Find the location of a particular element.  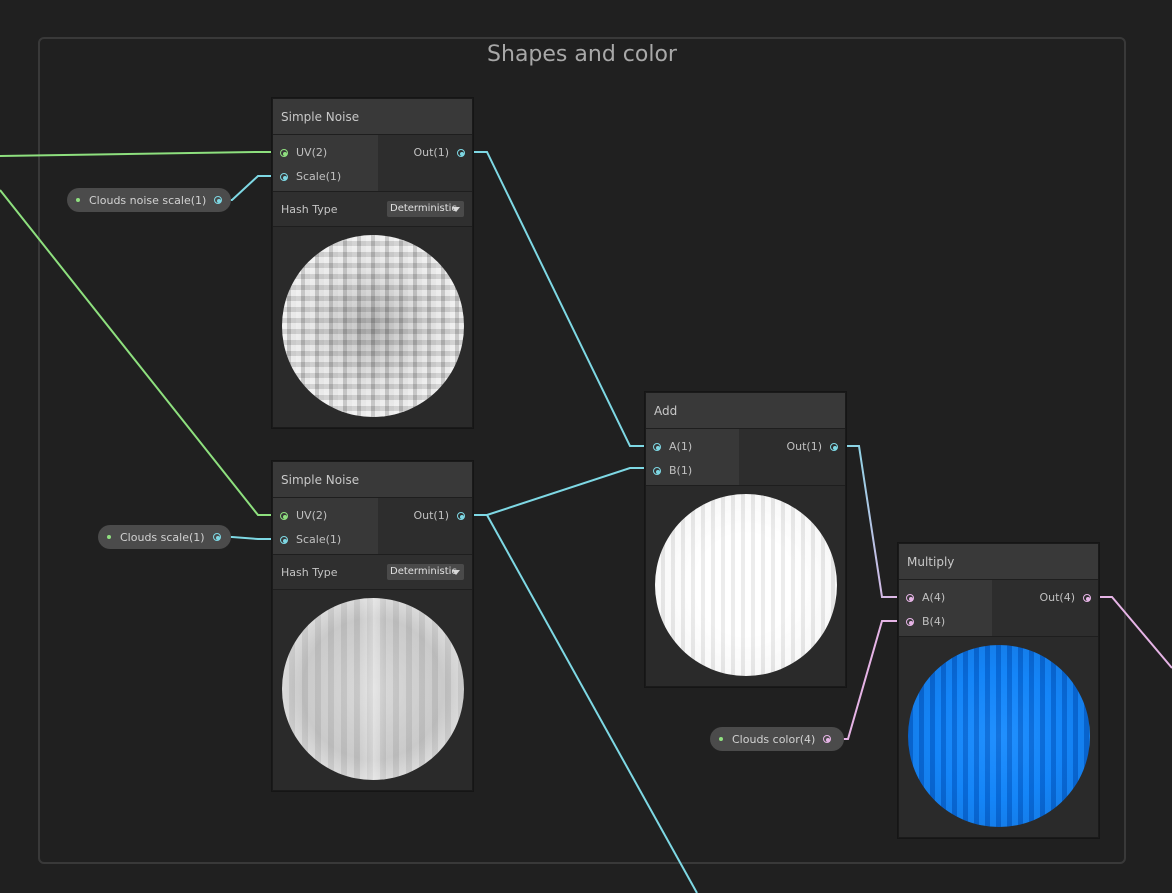

property-clouds-noise-scale: Clouds noise scale(1) is located at coordinates (149, 200).